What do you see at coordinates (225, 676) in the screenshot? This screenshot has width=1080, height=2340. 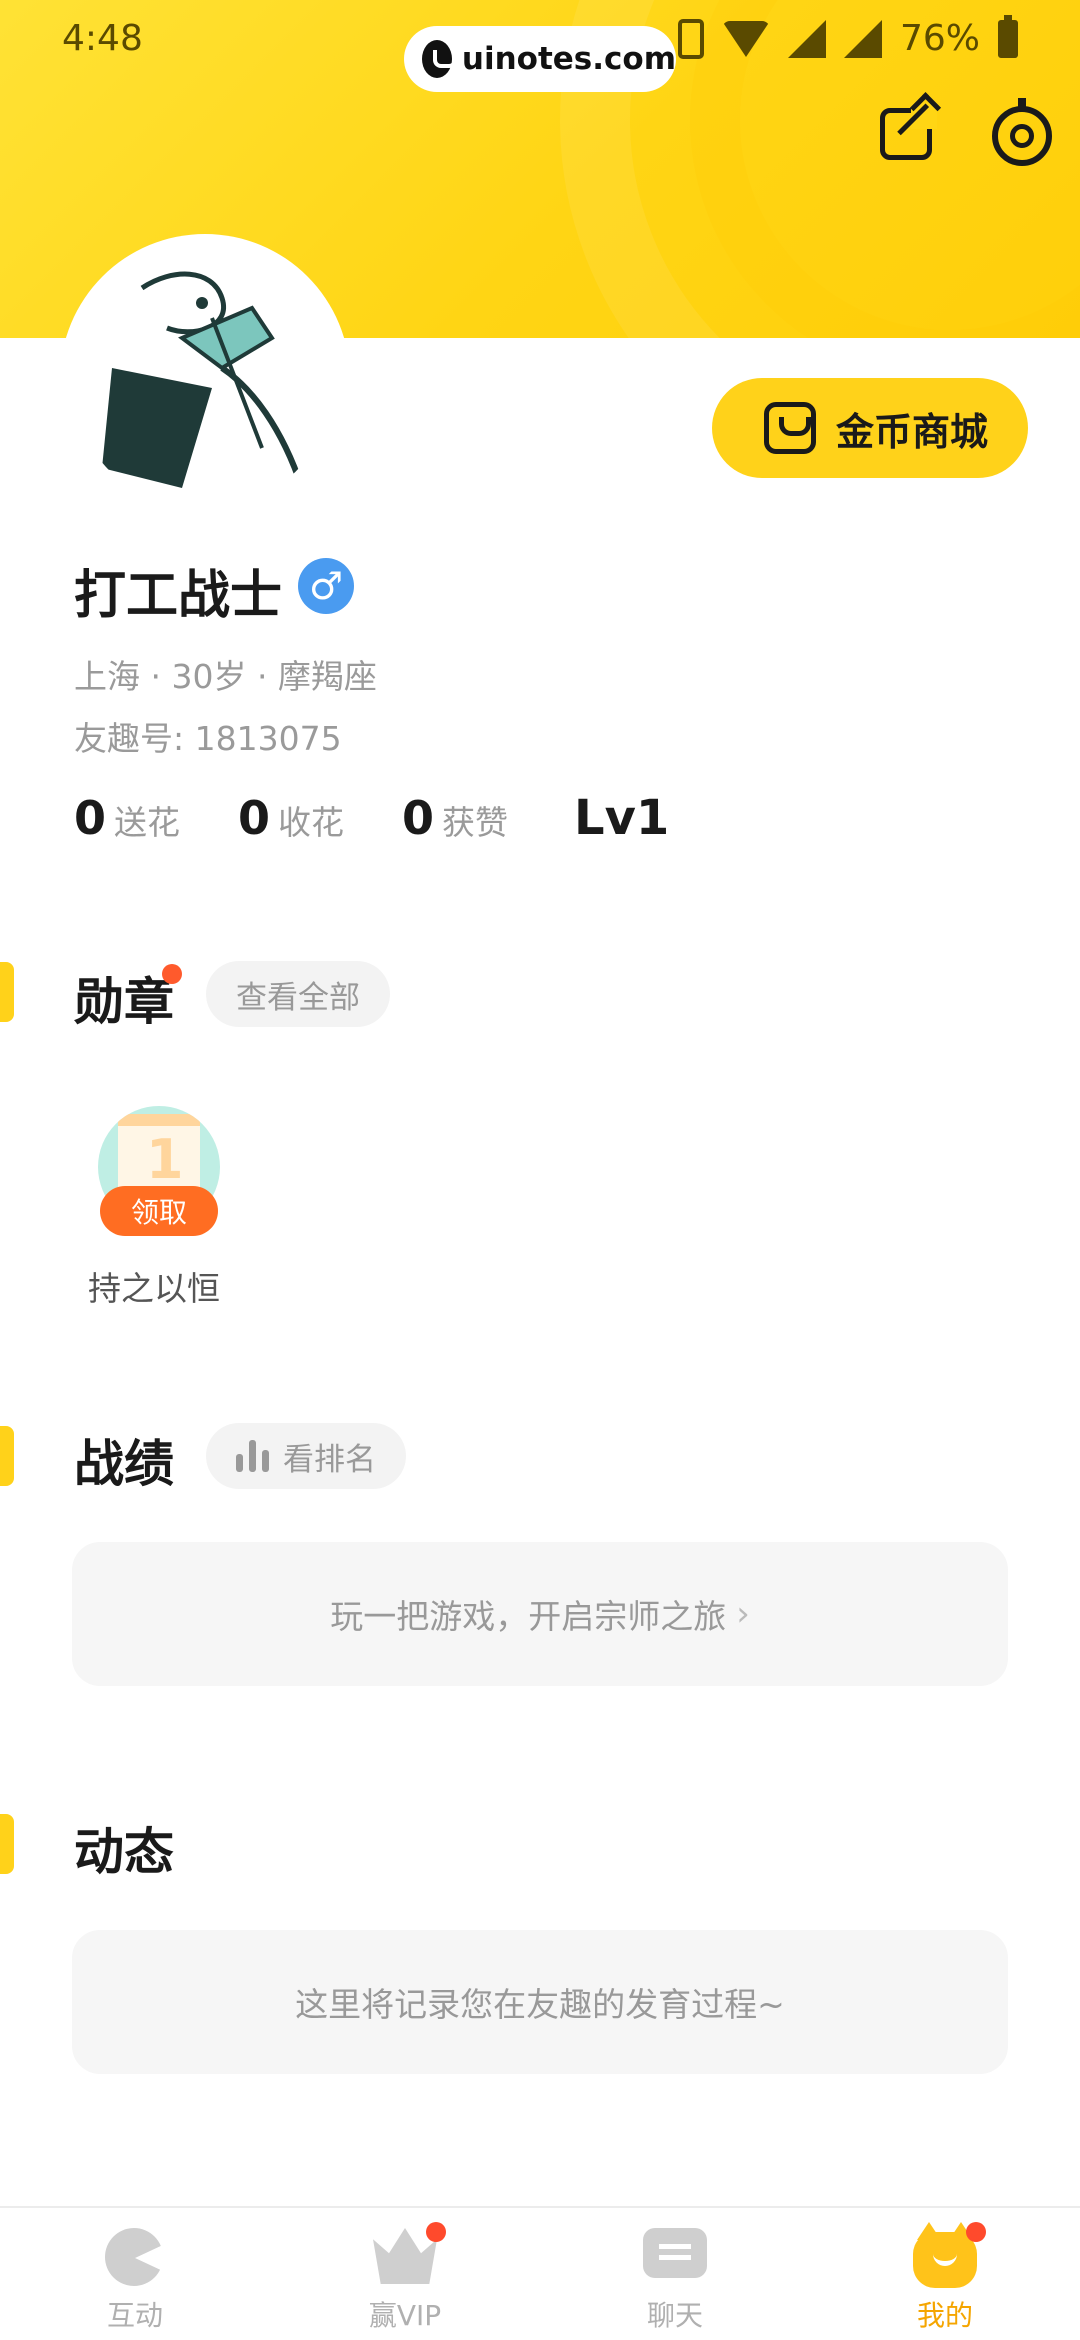 I see `location-age-zodiac: 上海 · 30岁 · 摩羯座` at bounding box center [225, 676].